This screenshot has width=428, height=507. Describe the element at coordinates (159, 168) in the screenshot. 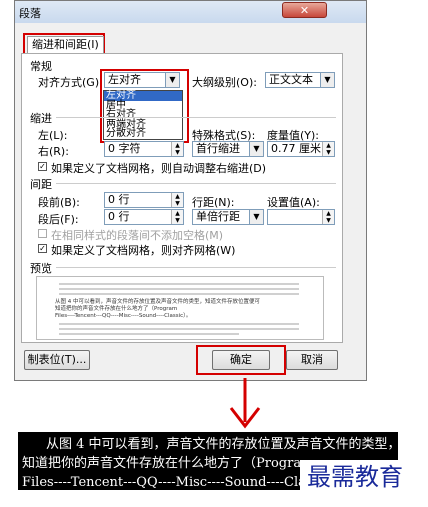

I see `grid-indent-label: 如果定义了文档网格，则自动调整右缩进(D)` at that location.